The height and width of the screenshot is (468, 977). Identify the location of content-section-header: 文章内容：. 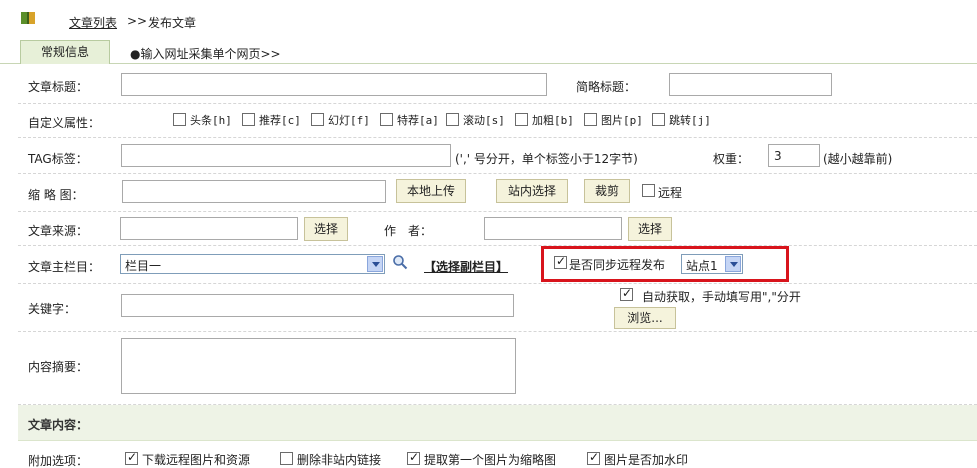
(497, 423).